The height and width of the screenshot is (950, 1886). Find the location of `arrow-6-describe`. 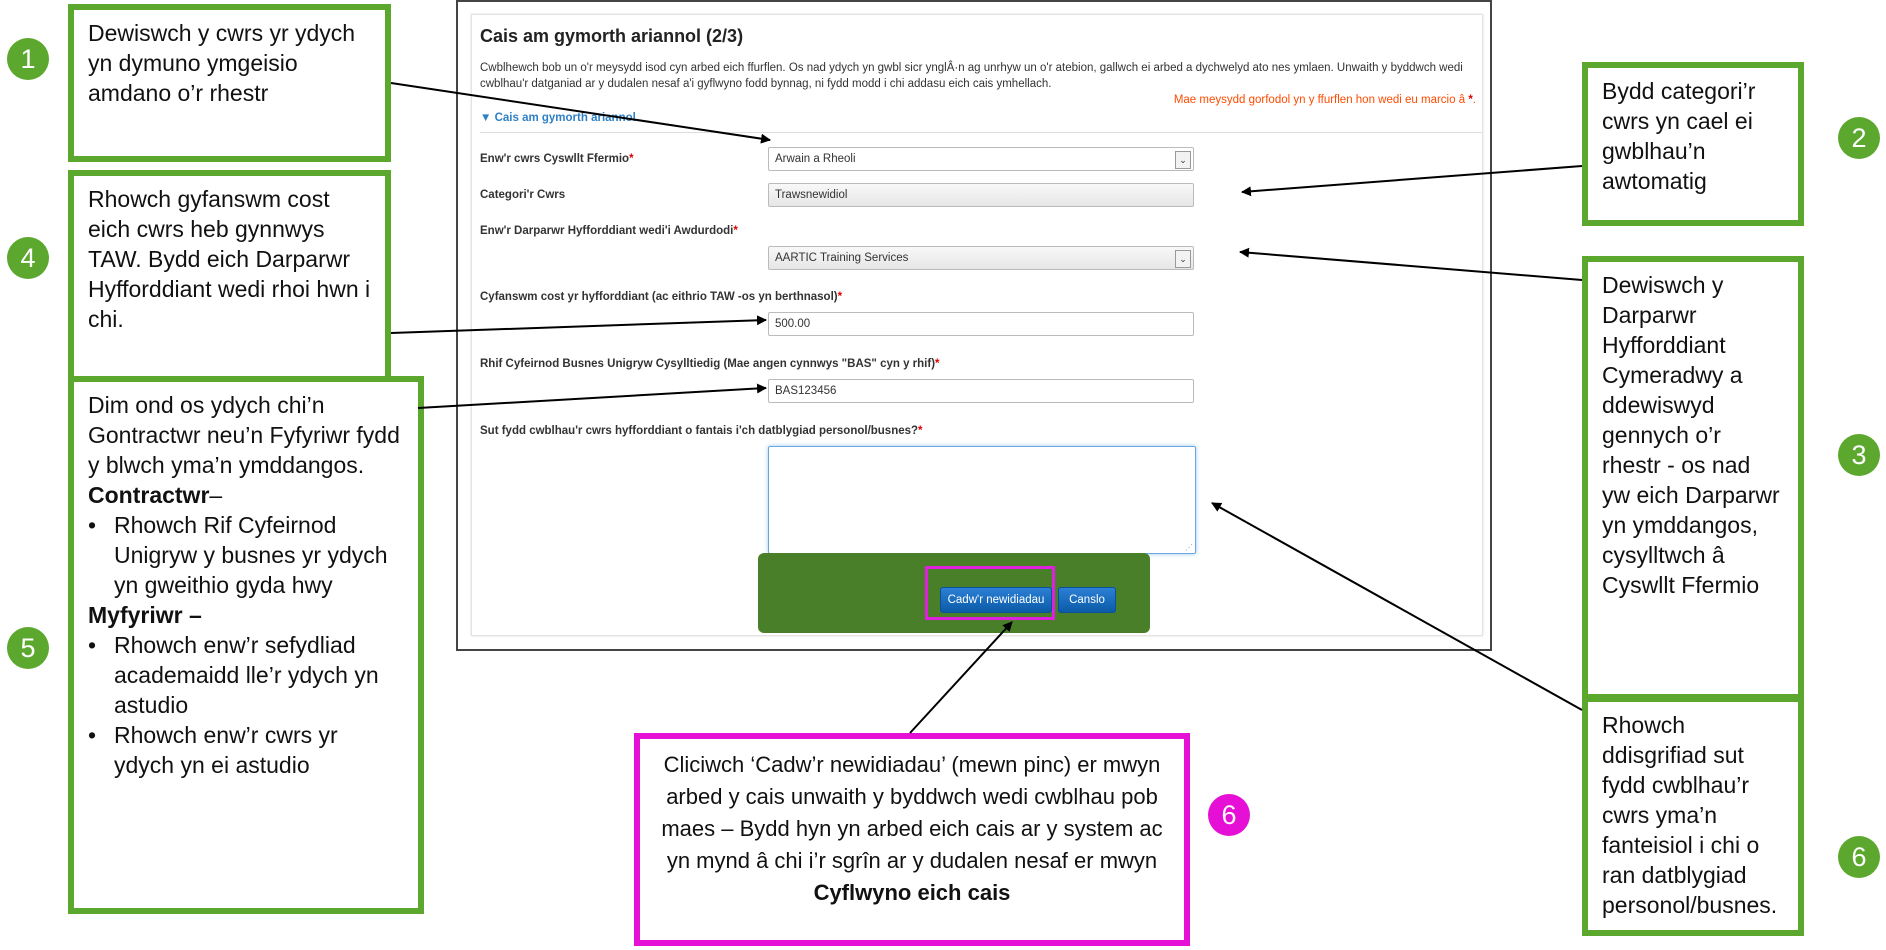

arrow-6-describe is located at coordinates (1397, 606).